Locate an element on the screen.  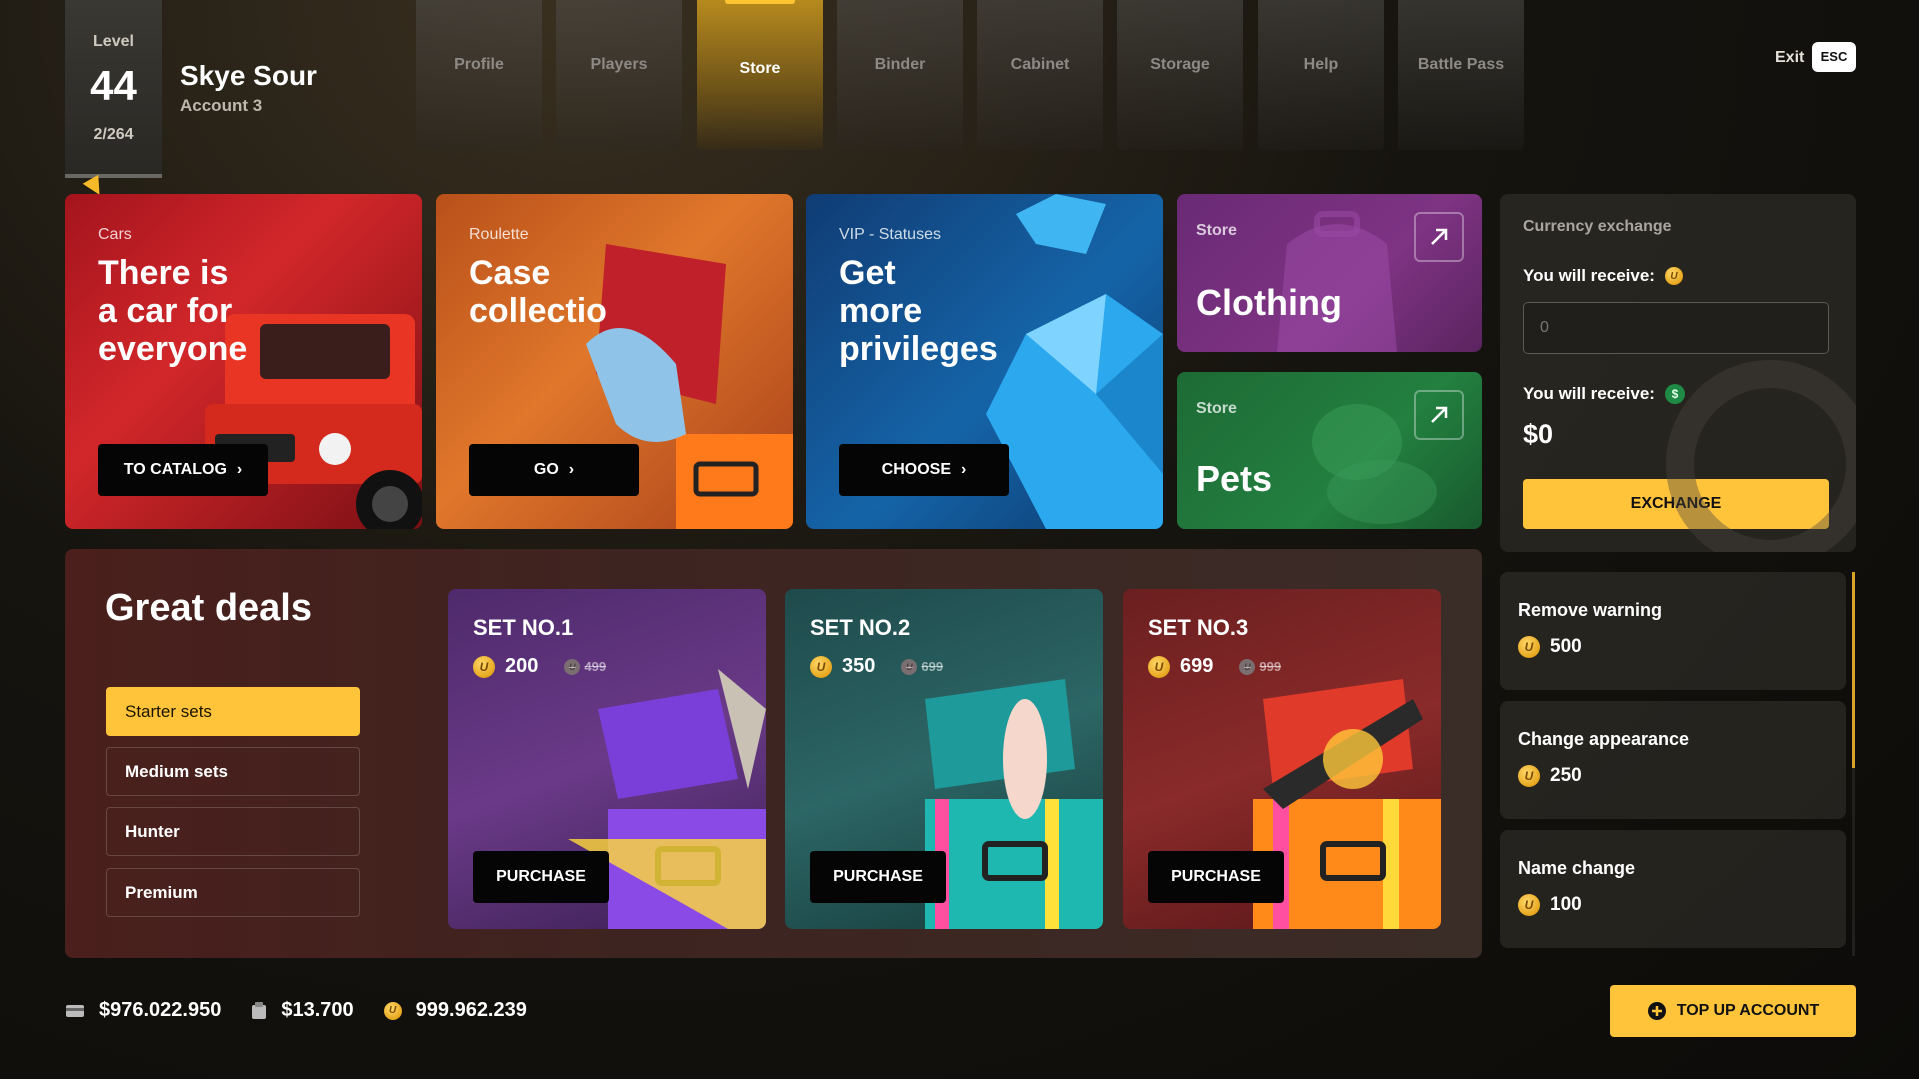
wallet-icon is located at coordinates (75, 1010).